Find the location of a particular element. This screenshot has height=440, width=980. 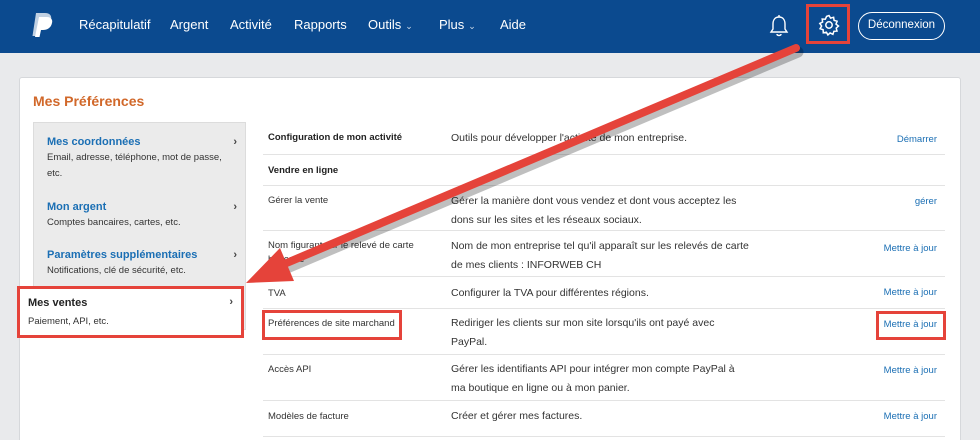

nav-item-recapitulatif: Récapitulatif is located at coordinates (115, 24).